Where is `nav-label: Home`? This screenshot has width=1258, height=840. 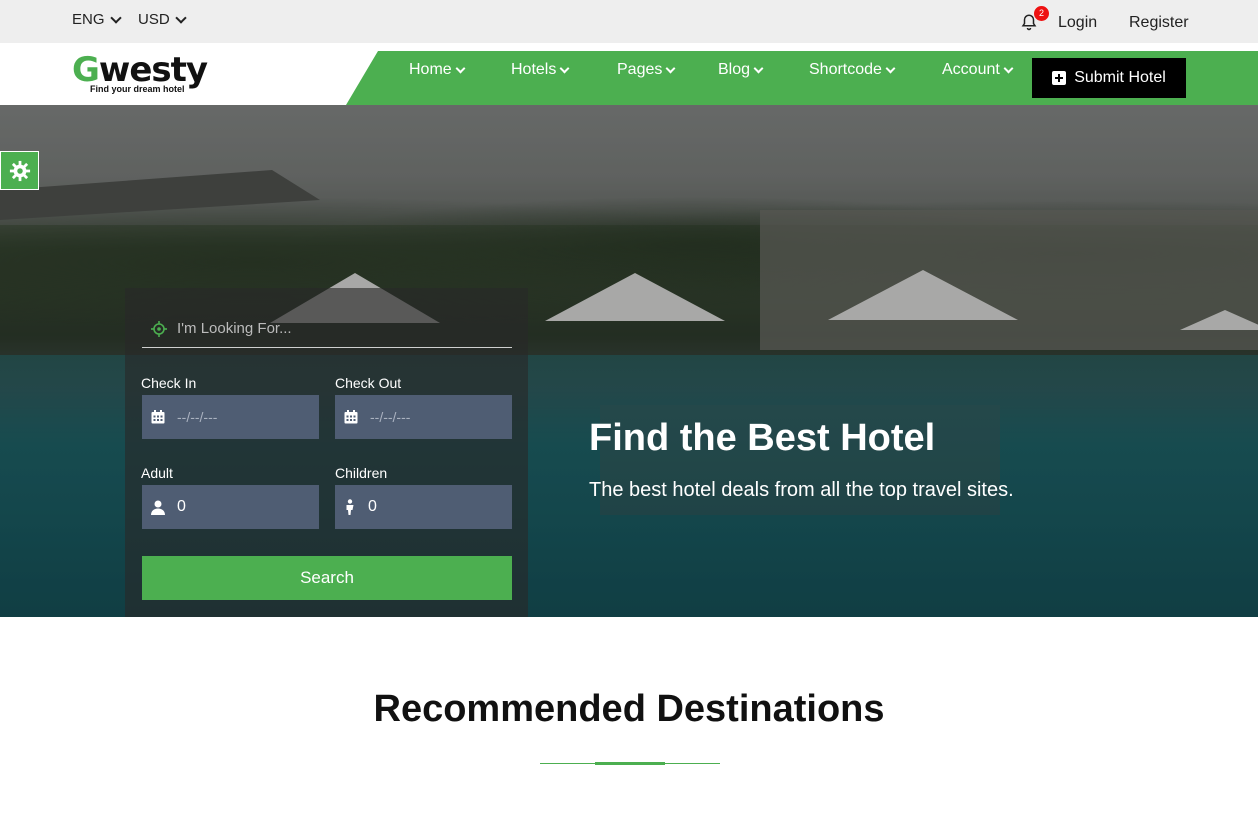
nav-label: Home is located at coordinates (430, 69).